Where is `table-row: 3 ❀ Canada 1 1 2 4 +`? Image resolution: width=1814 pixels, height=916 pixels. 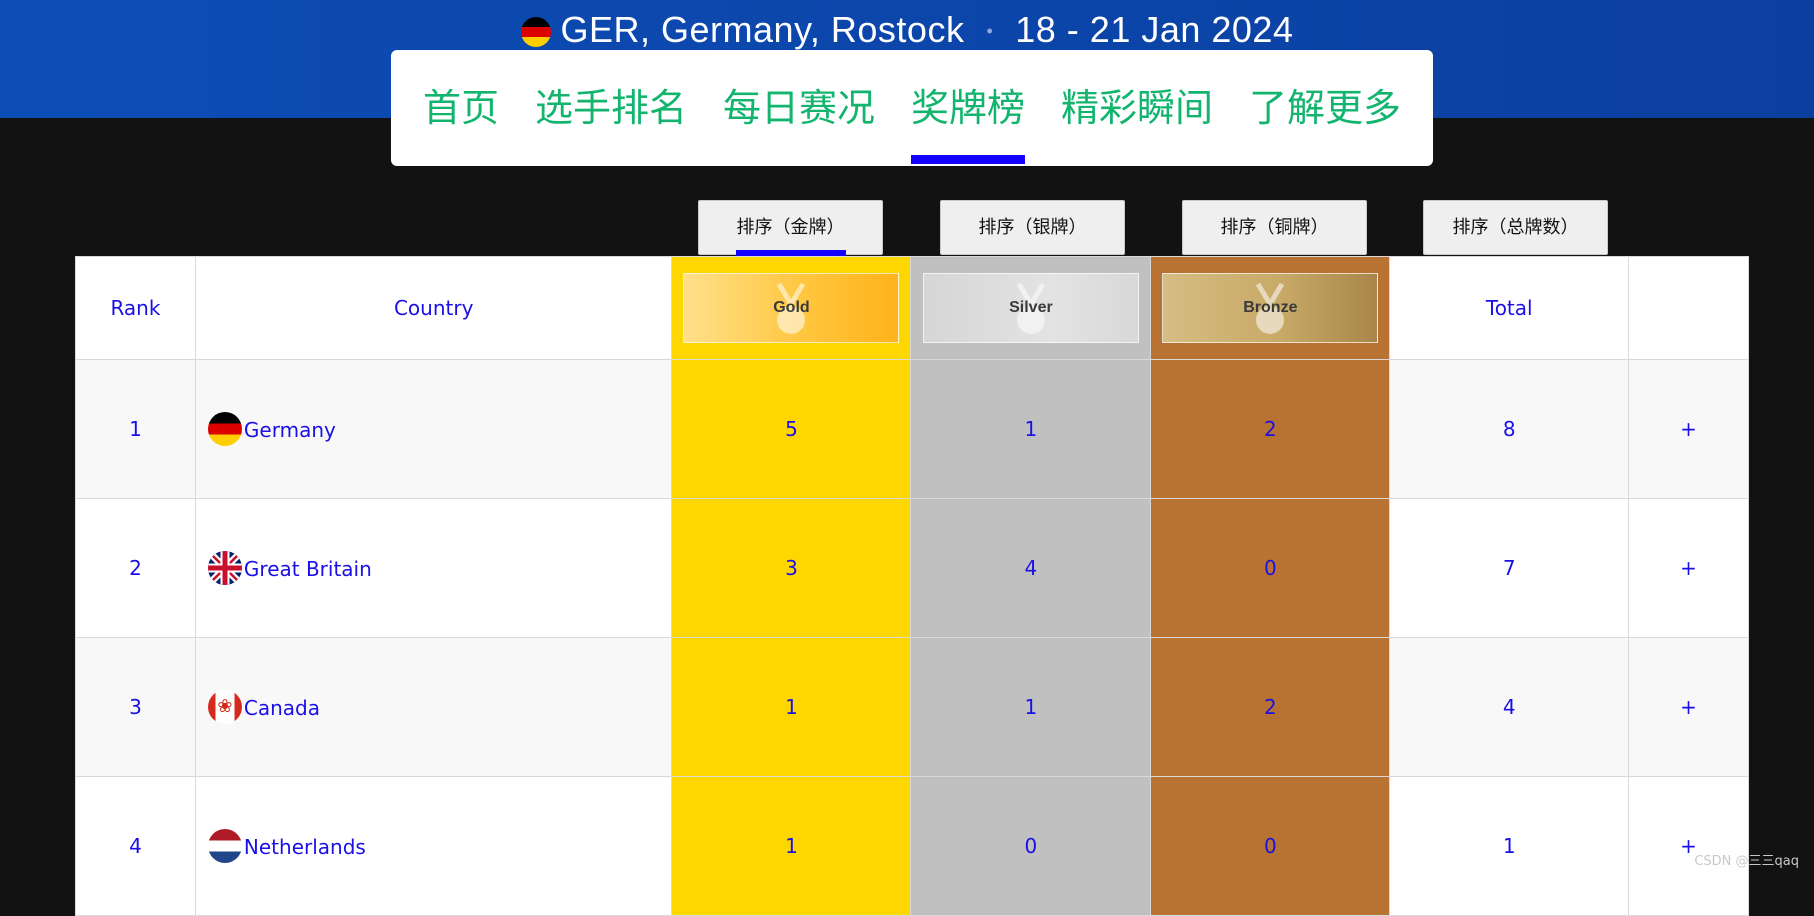
table-row: 3 ❀ Canada 1 1 2 4 + is located at coordinates (912, 707).